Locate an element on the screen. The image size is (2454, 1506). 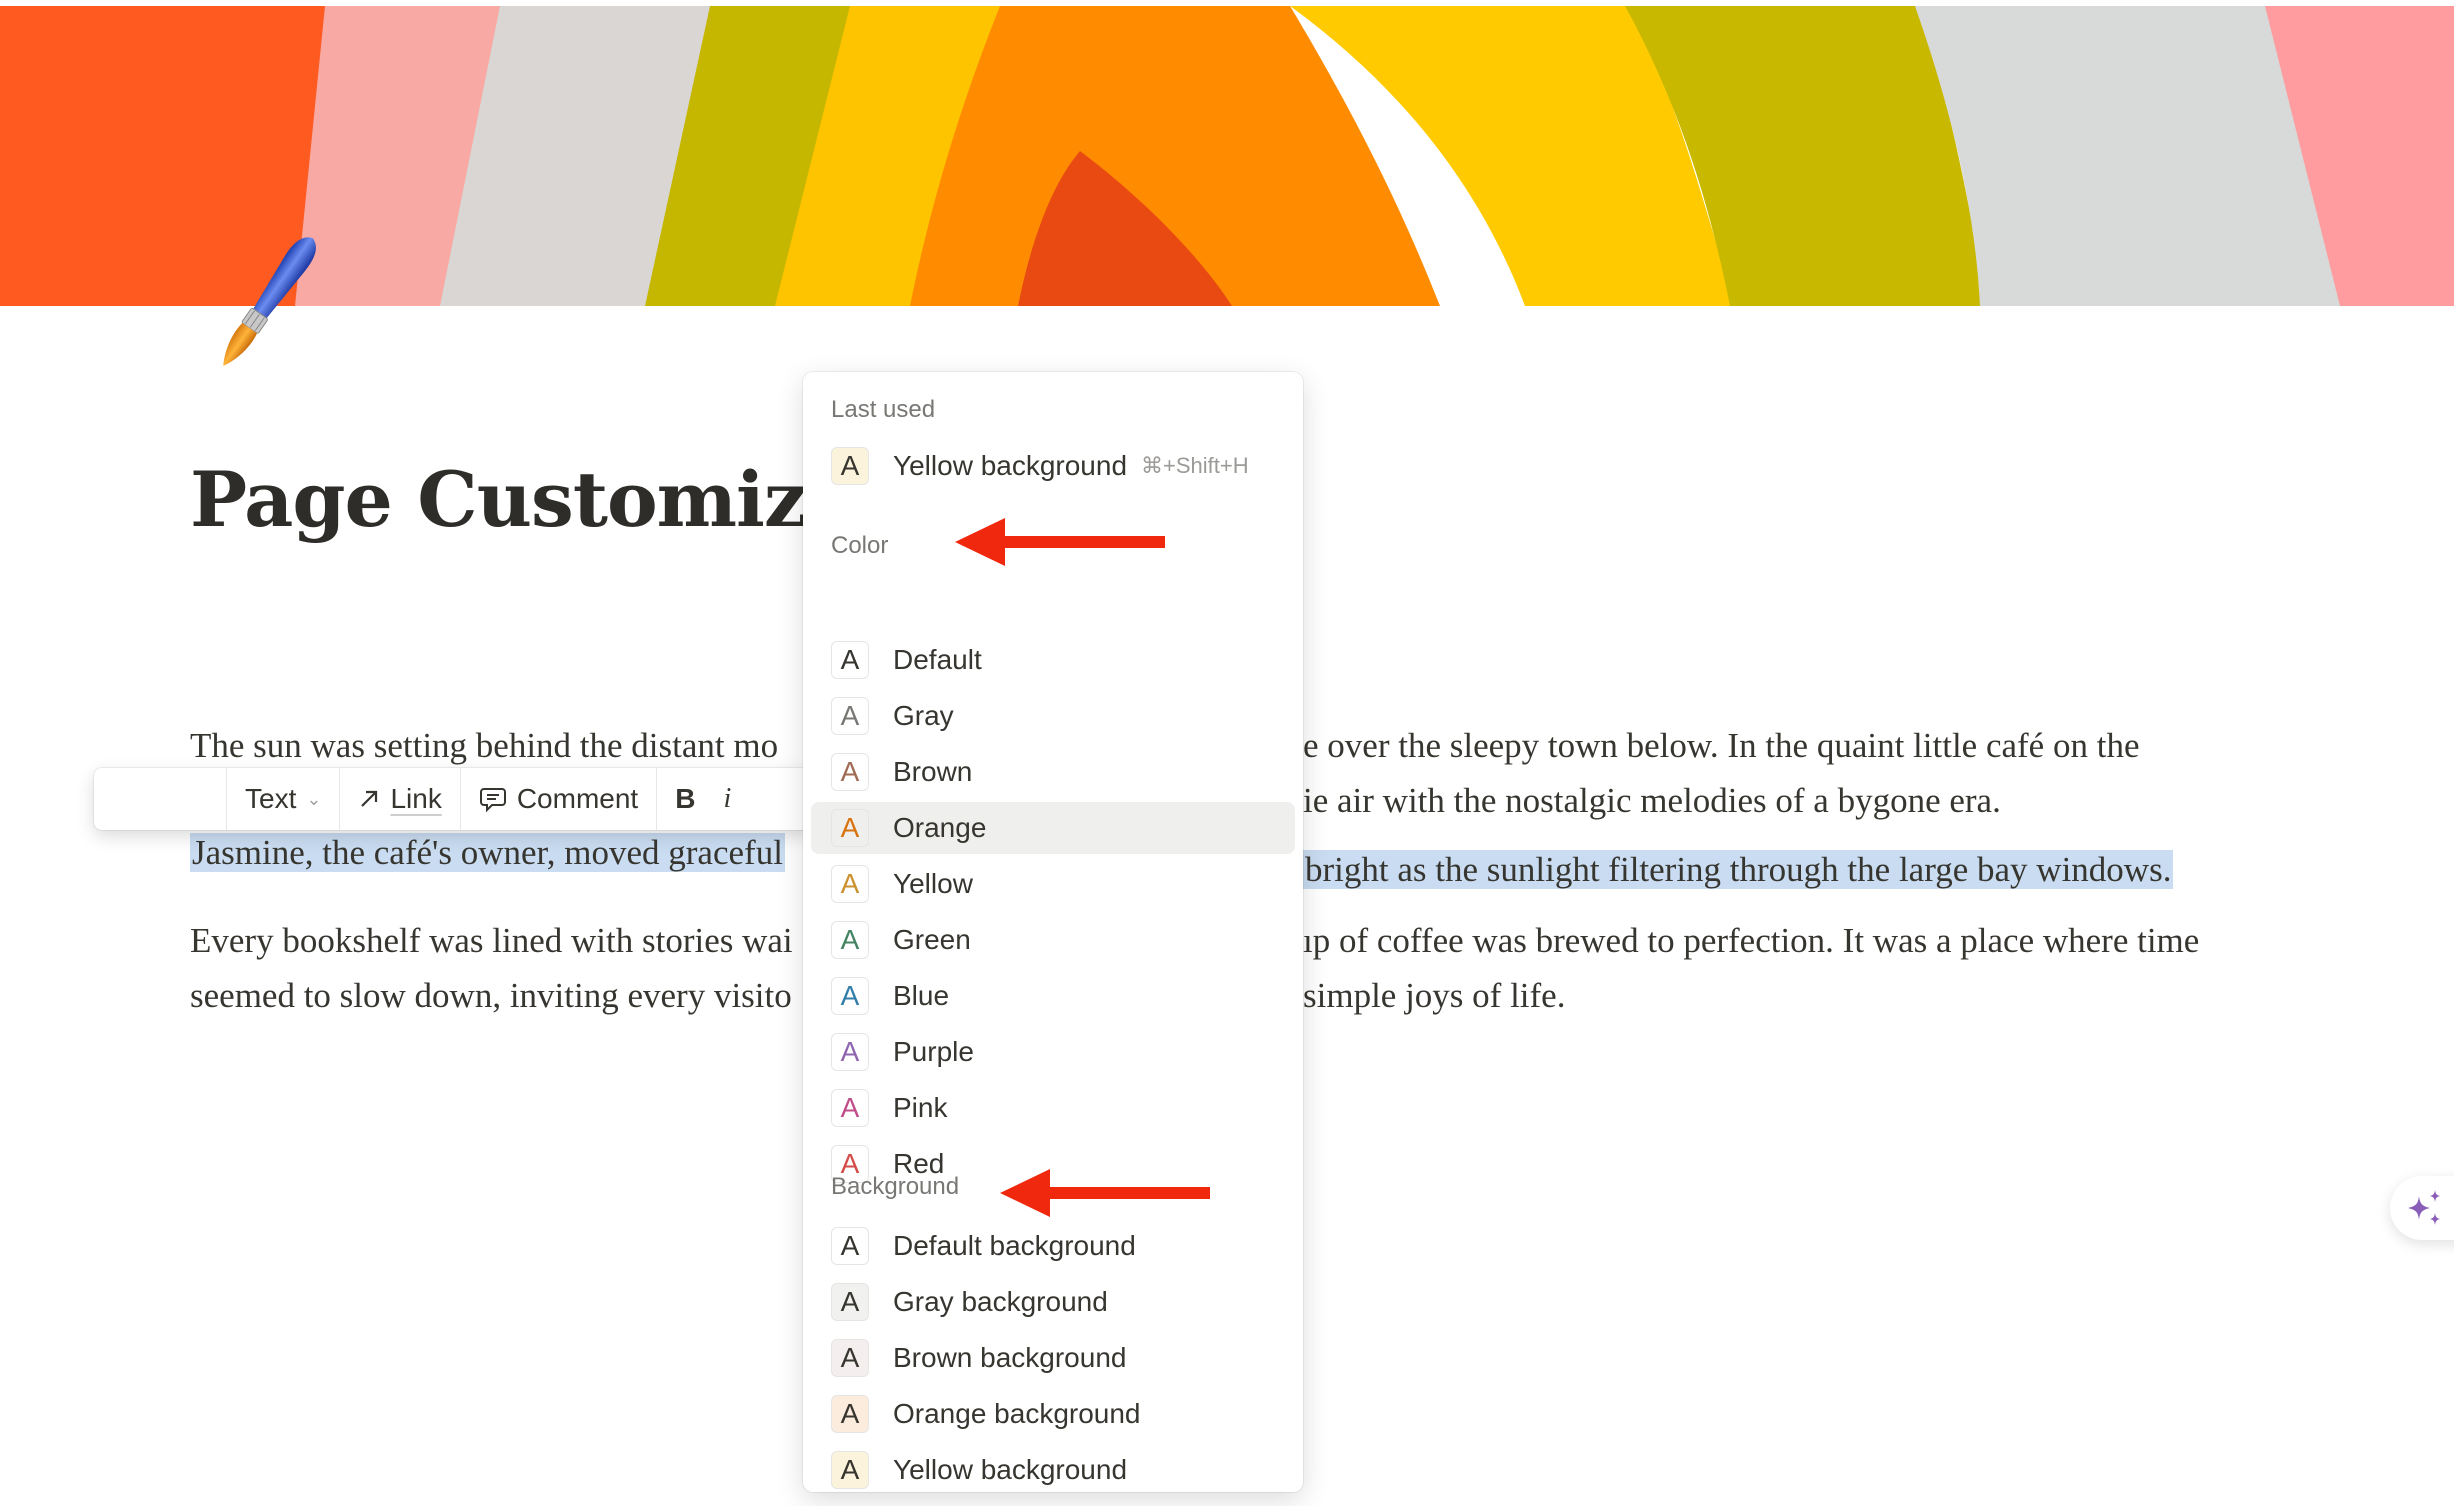
background-option-orange-background: A Orange background is located at coordinates (1053, 1414).